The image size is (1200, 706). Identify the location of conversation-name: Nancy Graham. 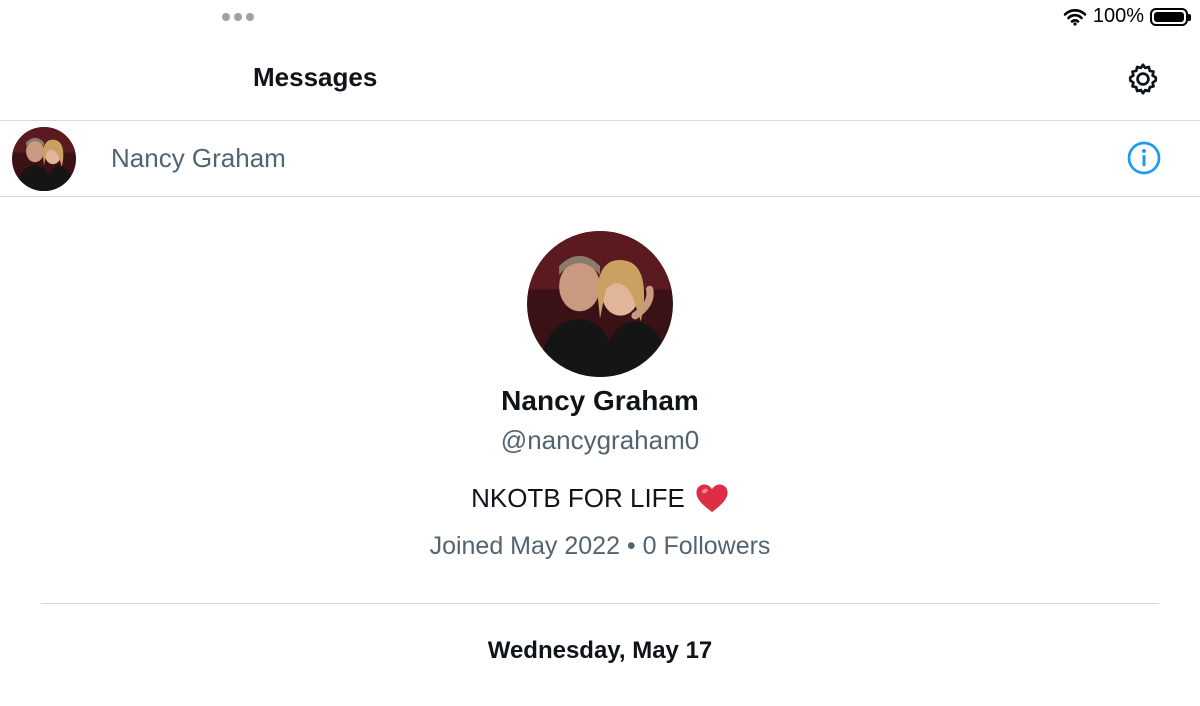
(198, 158).